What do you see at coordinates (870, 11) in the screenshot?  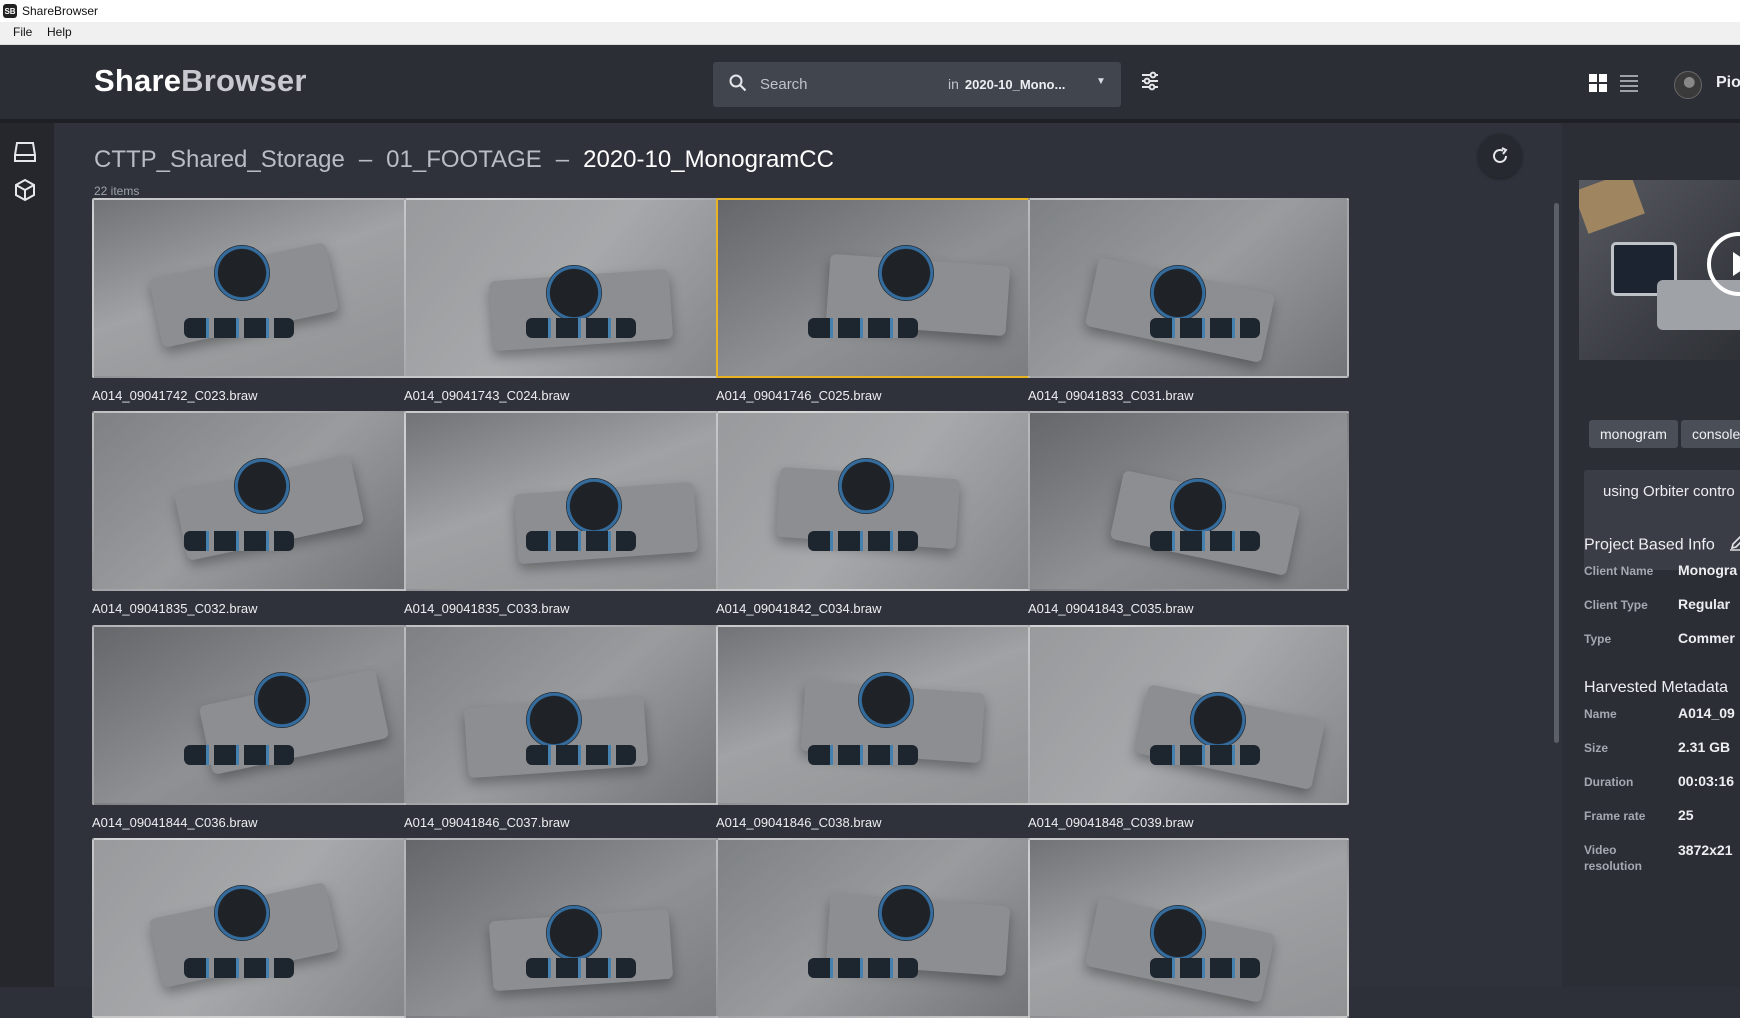 I see `window-title-bar: SB ShareBrowser` at bounding box center [870, 11].